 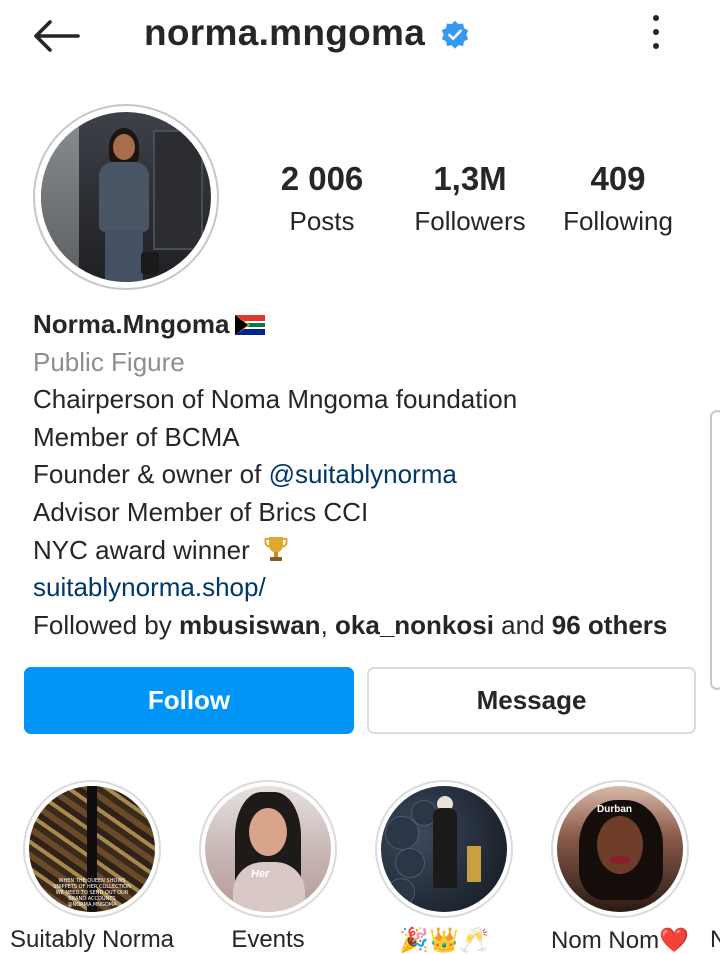 What do you see at coordinates (620, 940) in the screenshot?
I see `highlight-label: Nom Nom❤️` at bounding box center [620, 940].